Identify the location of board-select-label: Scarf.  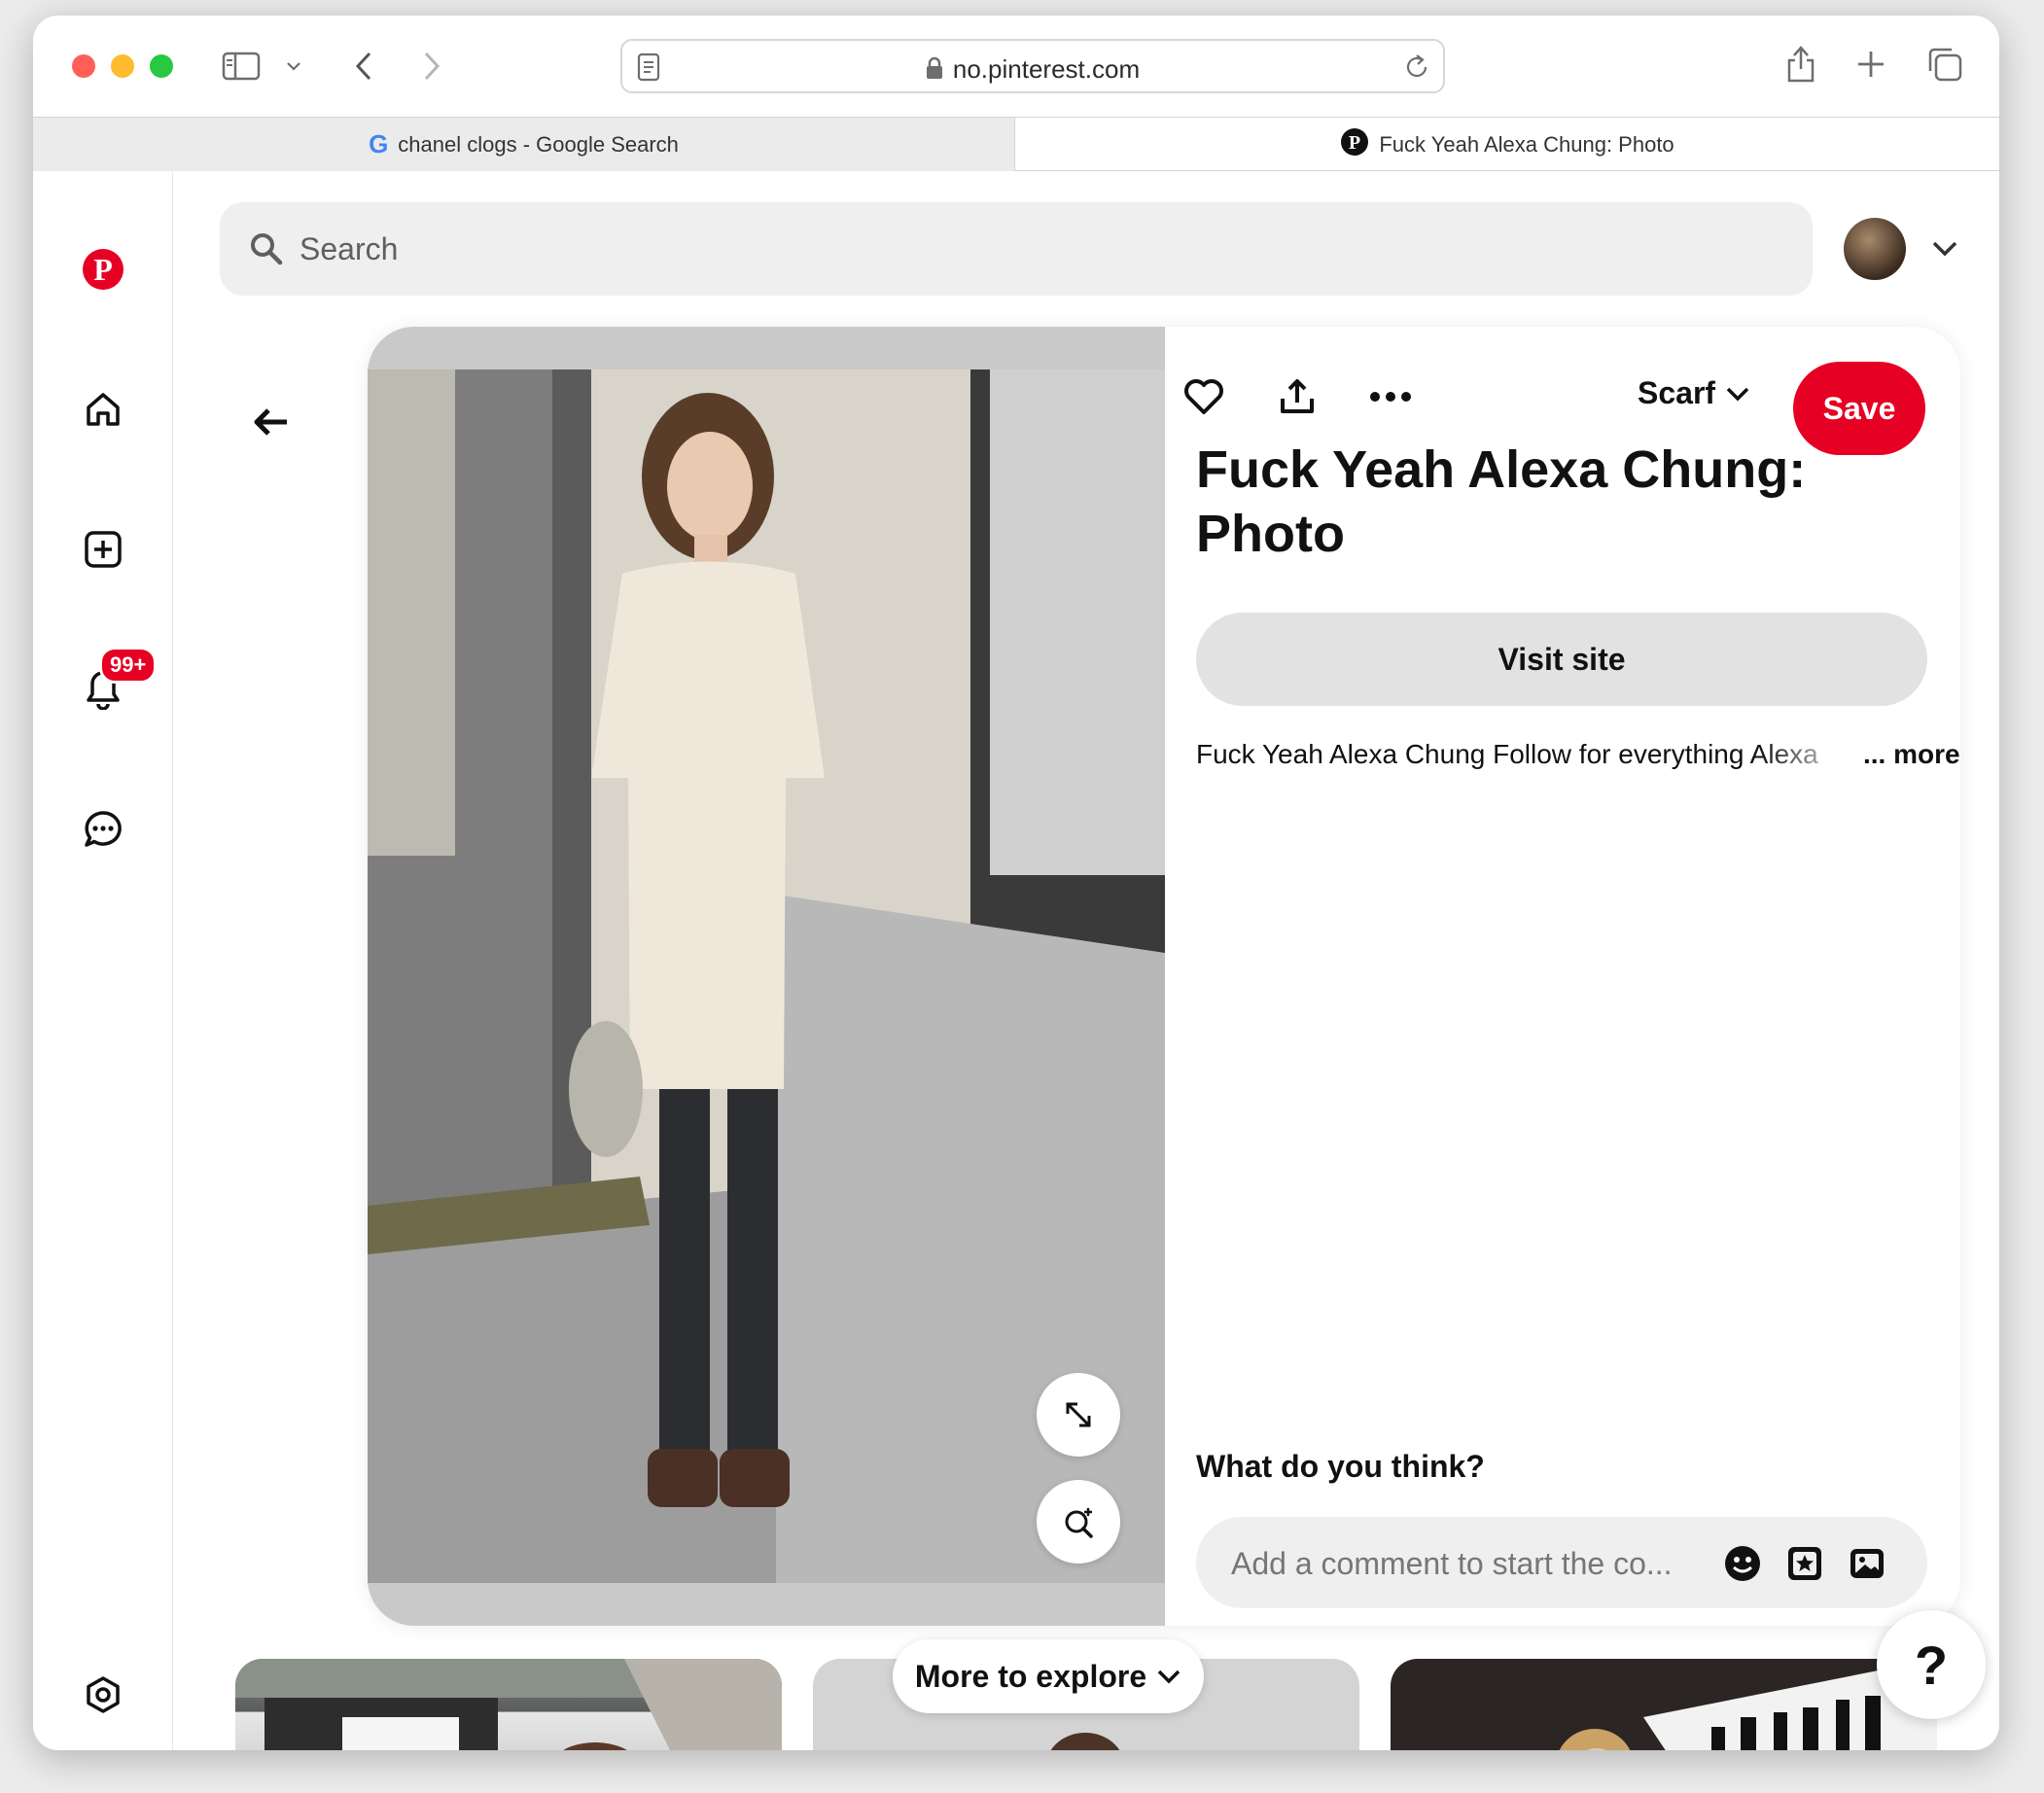
(1677, 393).